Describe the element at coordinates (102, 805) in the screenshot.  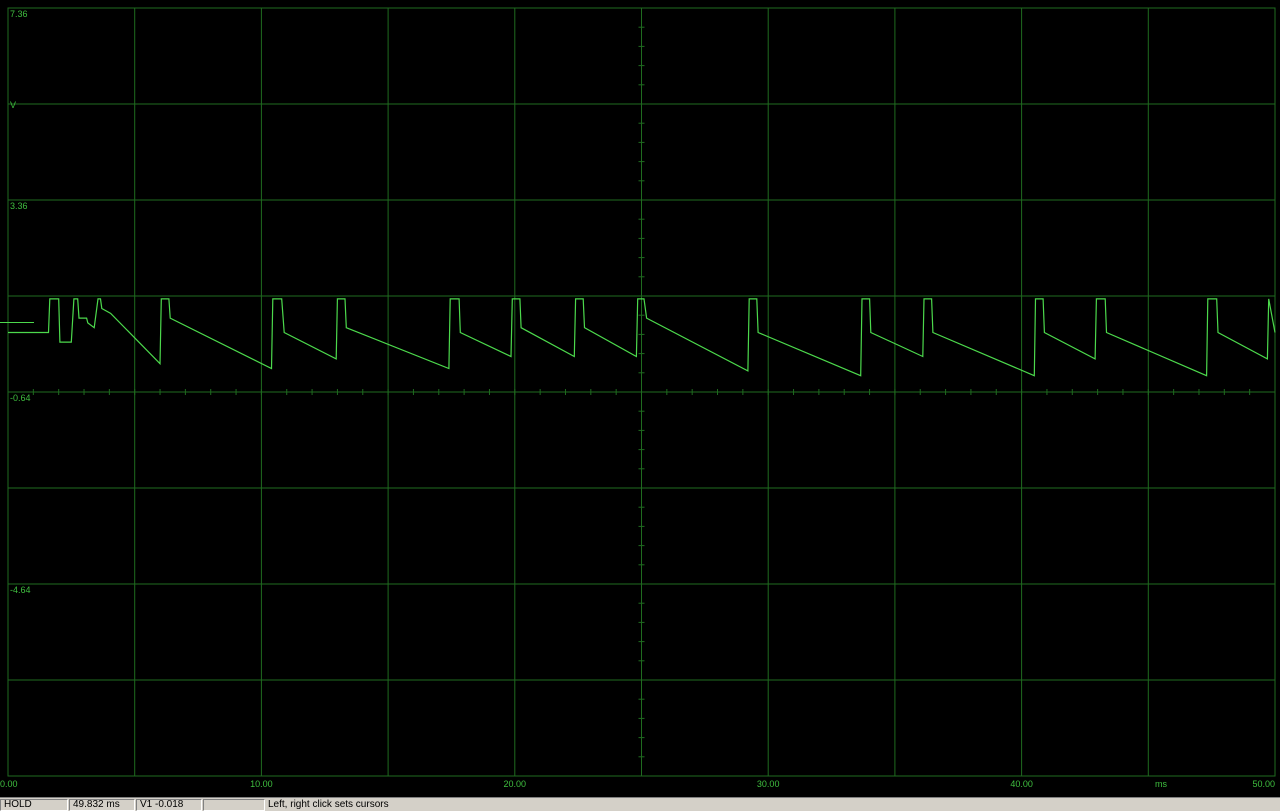
I see `time-readout: 49.832 ms` at that location.